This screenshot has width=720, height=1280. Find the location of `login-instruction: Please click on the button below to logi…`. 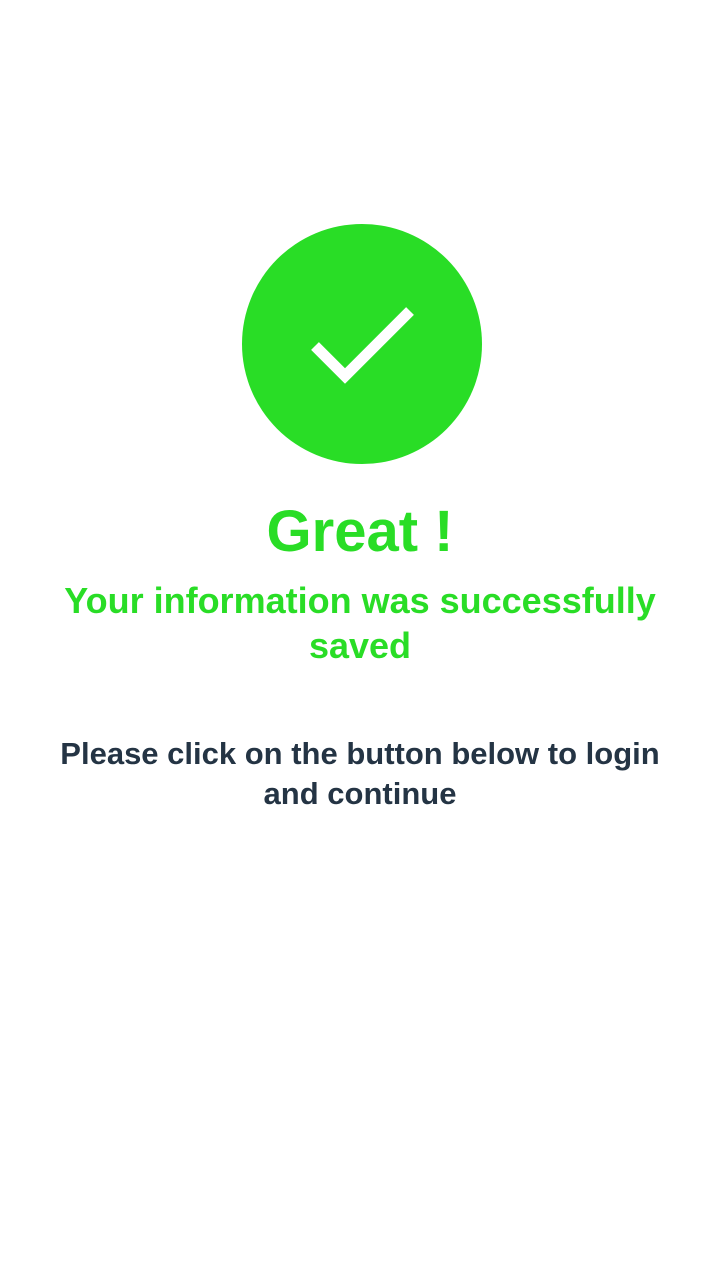

login-instruction: Please click on the button below to logi… is located at coordinates (360, 773).